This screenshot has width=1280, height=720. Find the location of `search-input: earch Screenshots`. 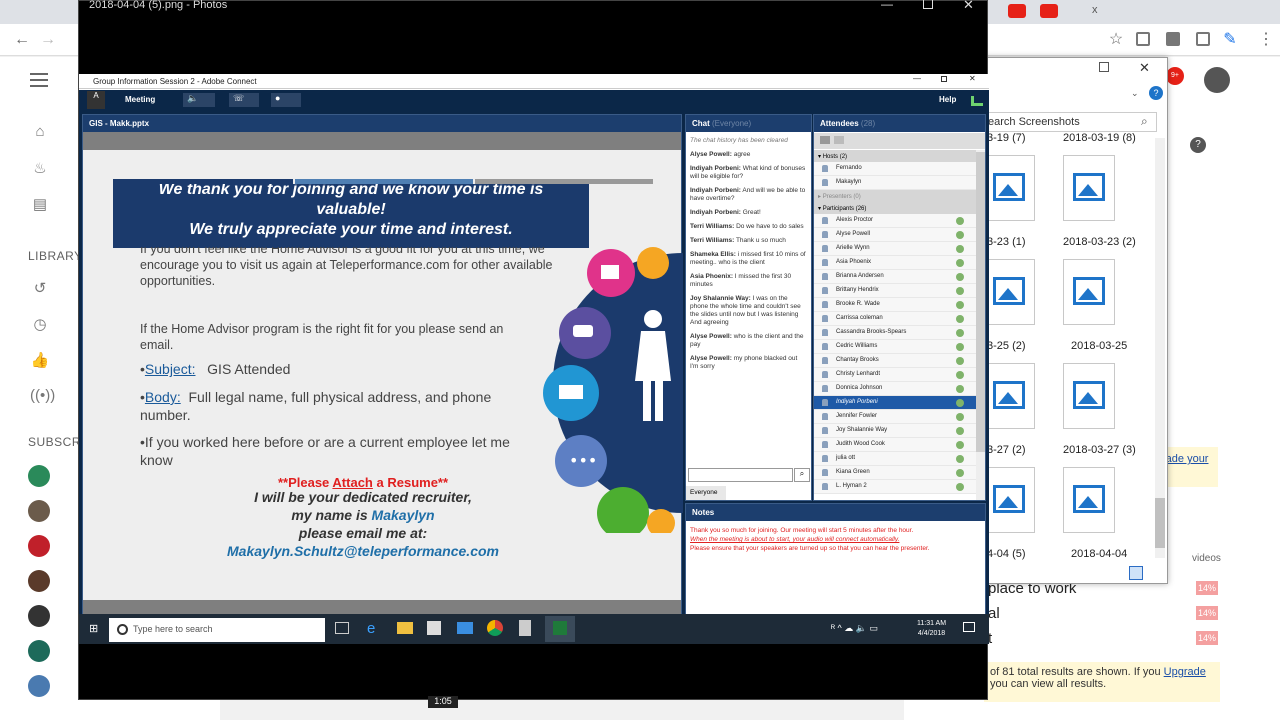

search-input: earch Screenshots is located at coordinates (1071, 122).